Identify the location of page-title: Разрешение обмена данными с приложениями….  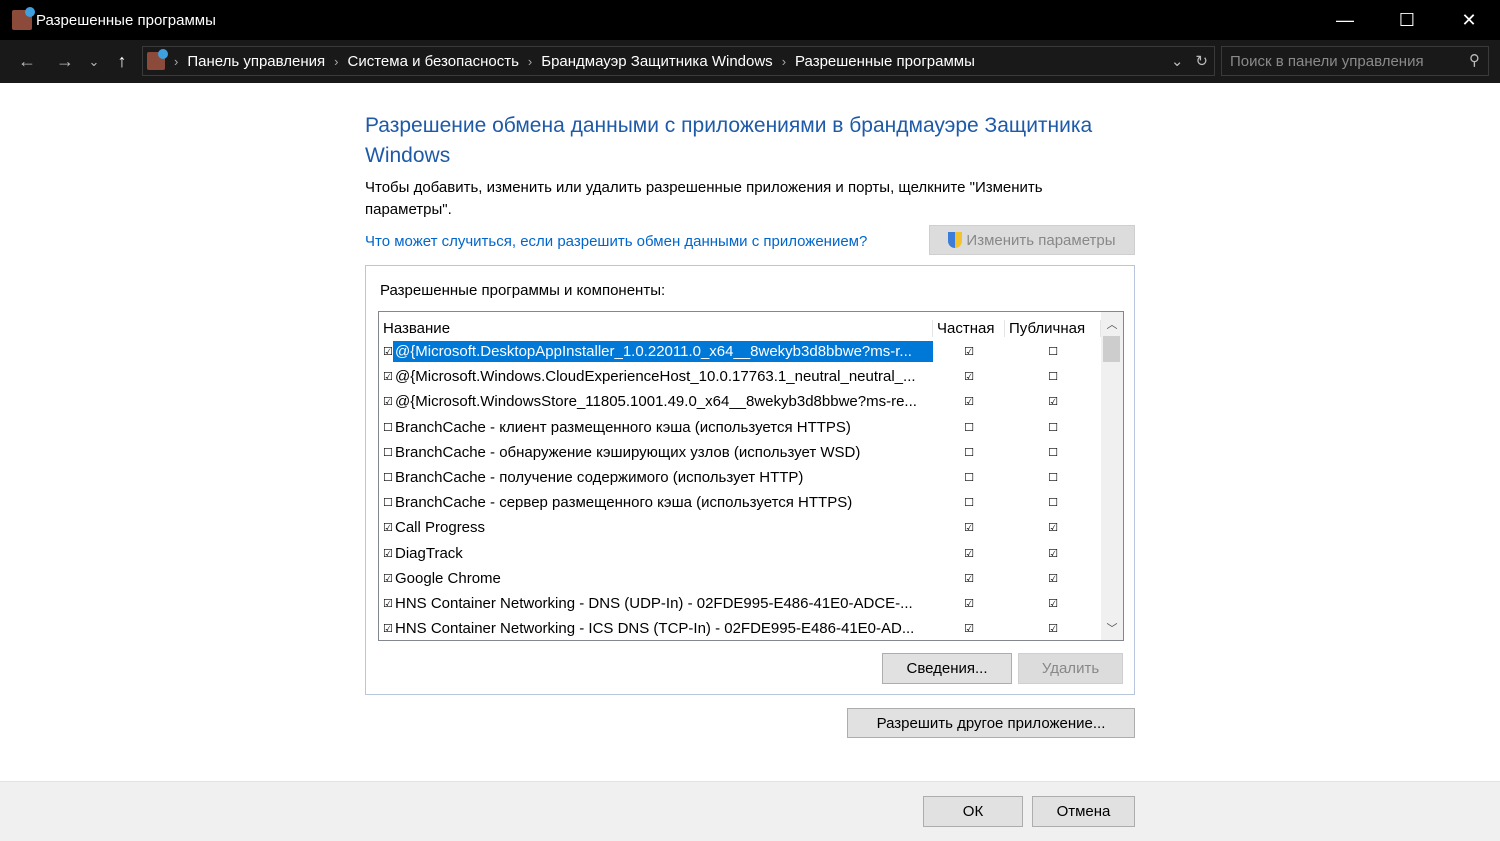
(729, 140).